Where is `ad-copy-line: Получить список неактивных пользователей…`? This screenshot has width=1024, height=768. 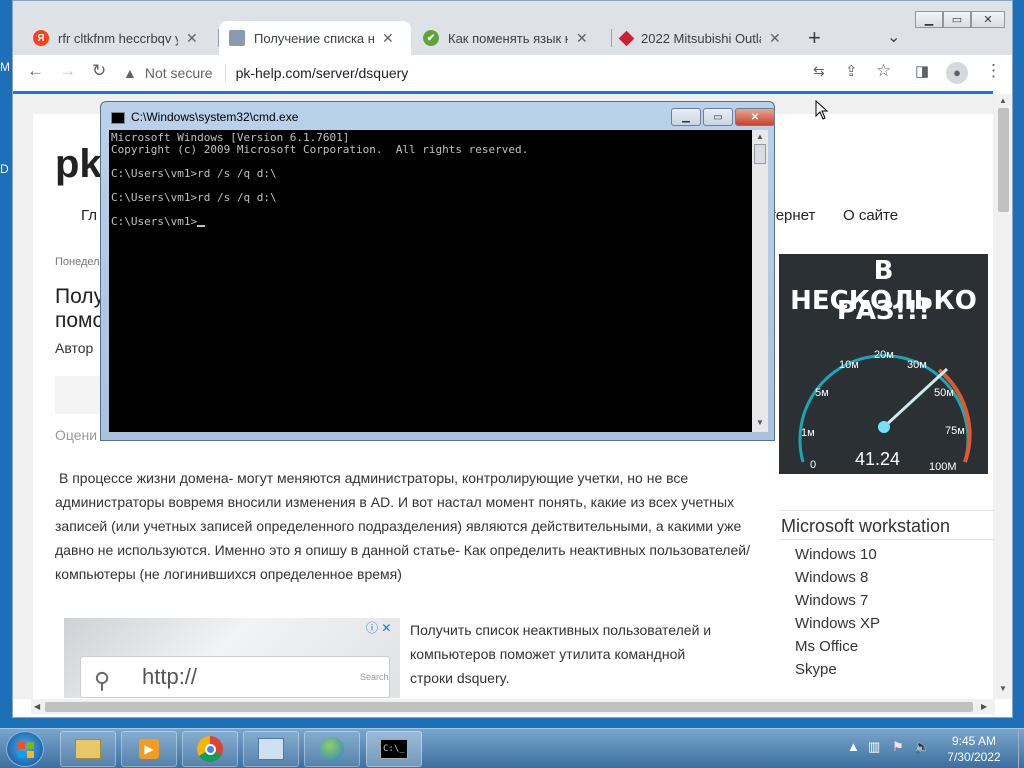 ad-copy-line: Получить список неактивных пользователей… is located at coordinates (561, 630).